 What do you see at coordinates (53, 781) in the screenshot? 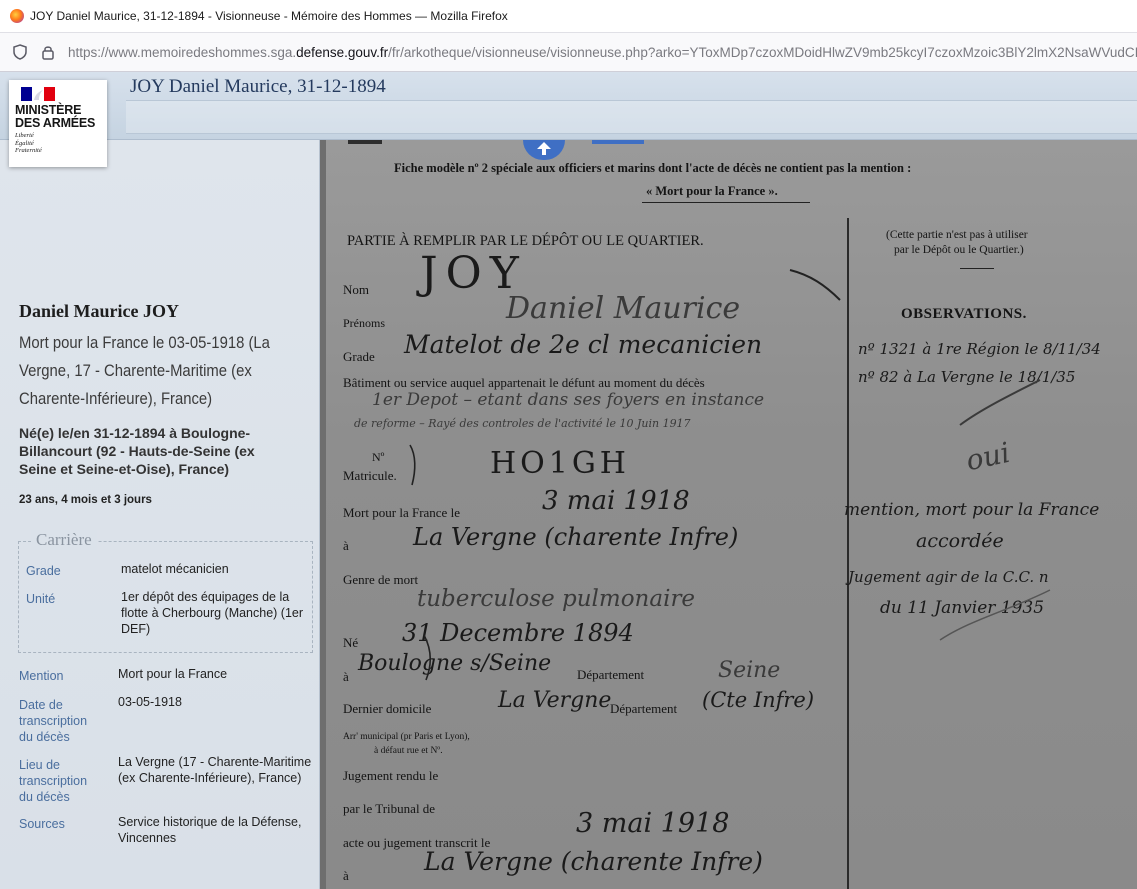
I see `transcription-place-label: Lieu de transcription du décès` at bounding box center [53, 781].